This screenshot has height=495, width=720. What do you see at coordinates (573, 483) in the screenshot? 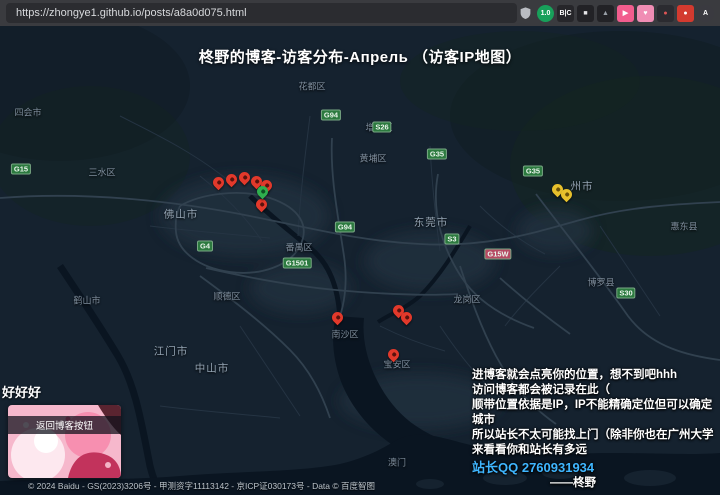
I see `signature: ——柊野` at bounding box center [573, 483].